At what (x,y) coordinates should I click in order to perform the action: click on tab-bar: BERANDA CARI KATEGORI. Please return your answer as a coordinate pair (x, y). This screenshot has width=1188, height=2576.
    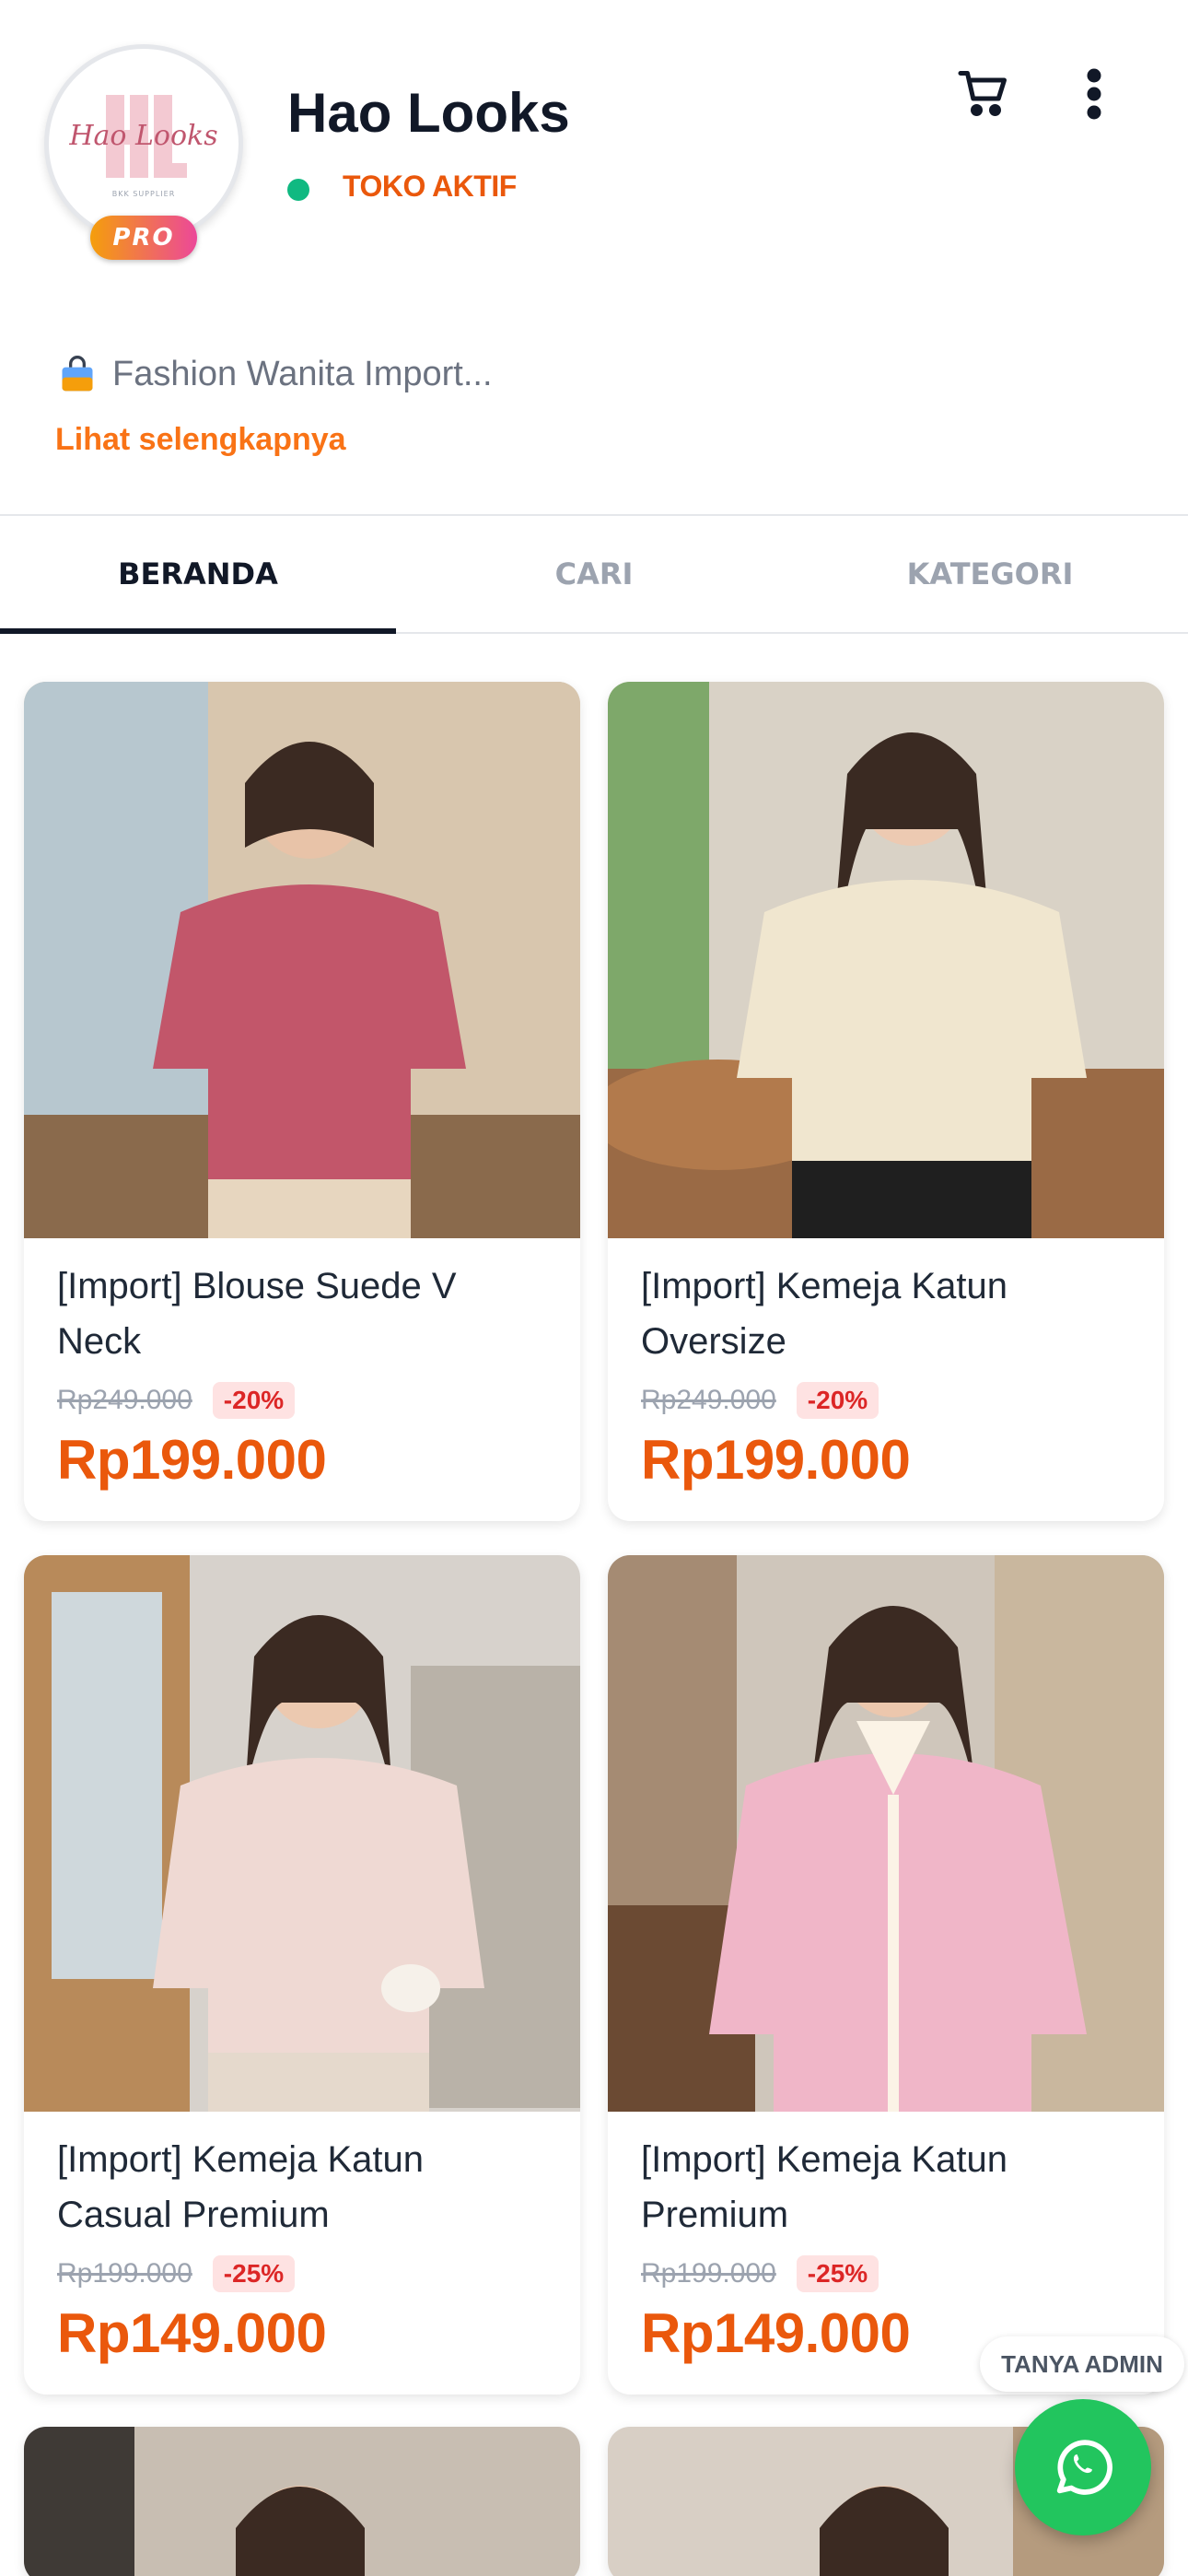
    Looking at the image, I should click on (594, 574).